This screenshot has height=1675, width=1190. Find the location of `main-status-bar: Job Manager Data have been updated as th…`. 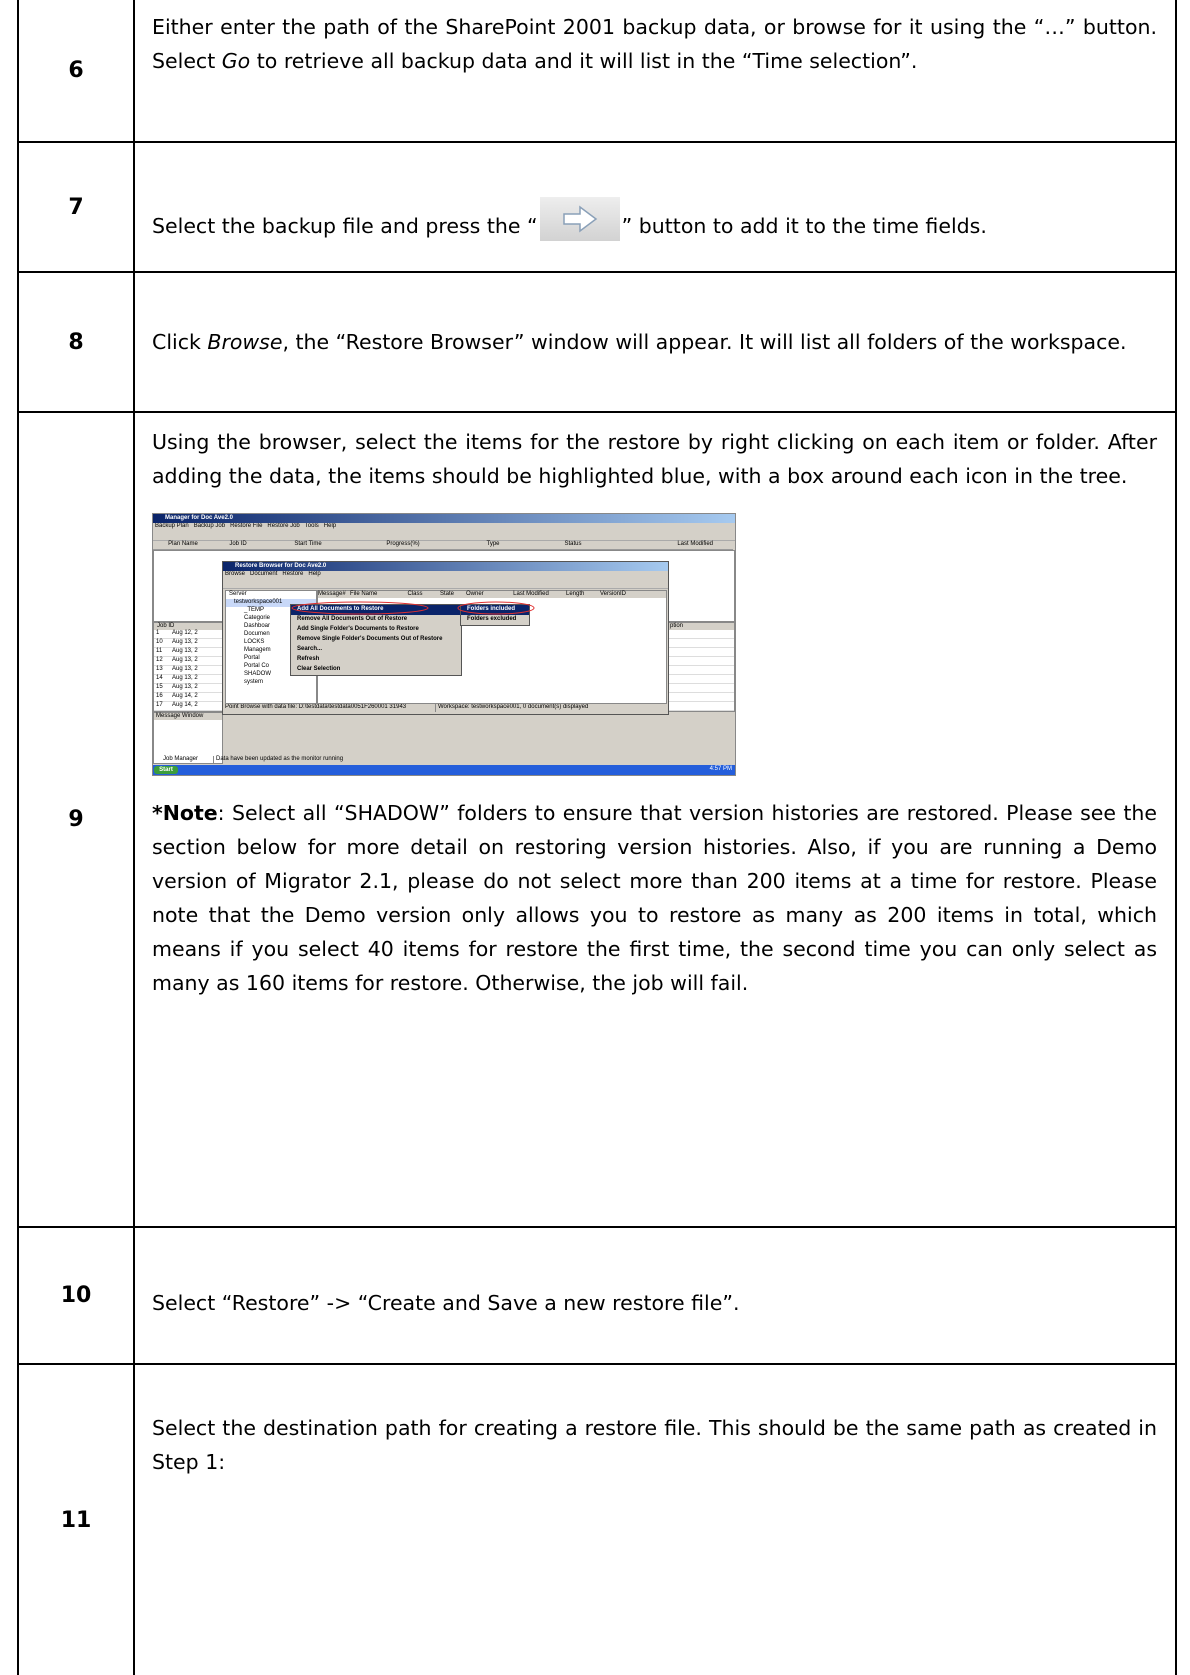

main-status-bar: Job Manager Data have been updated as th… is located at coordinates (443, 760).